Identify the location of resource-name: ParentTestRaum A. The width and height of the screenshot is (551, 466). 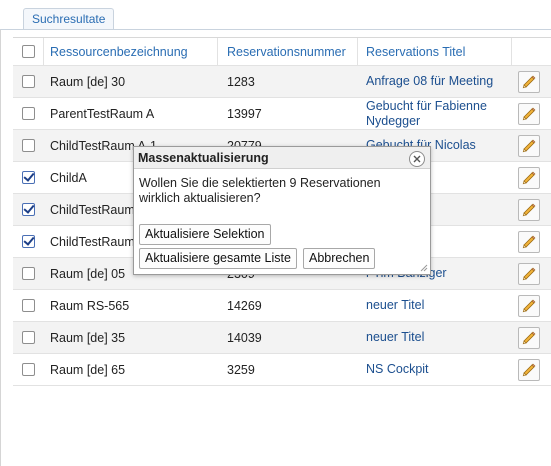
(102, 113).